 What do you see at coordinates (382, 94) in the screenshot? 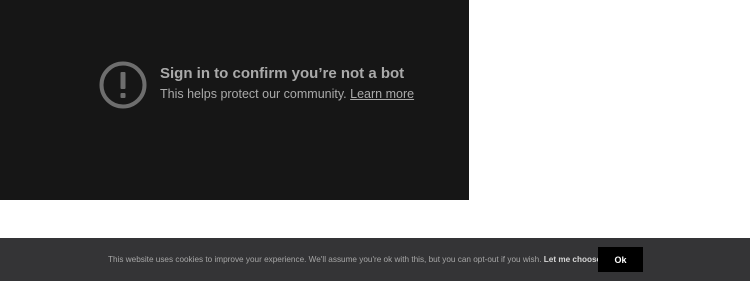
I see `learn-more-link: Learn more` at bounding box center [382, 94].